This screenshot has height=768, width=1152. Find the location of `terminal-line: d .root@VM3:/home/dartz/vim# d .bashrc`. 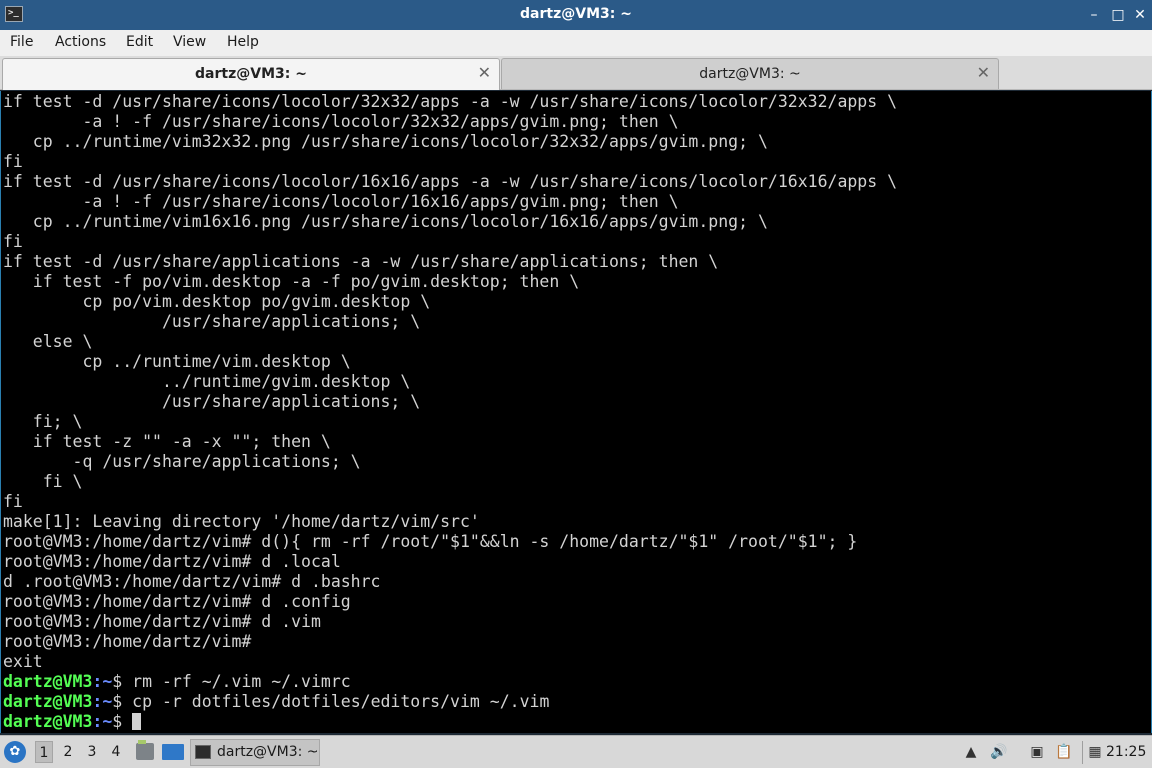

terminal-line: d .root@VM3:/home/dartz/vim# d .bashrc is located at coordinates (192, 581).